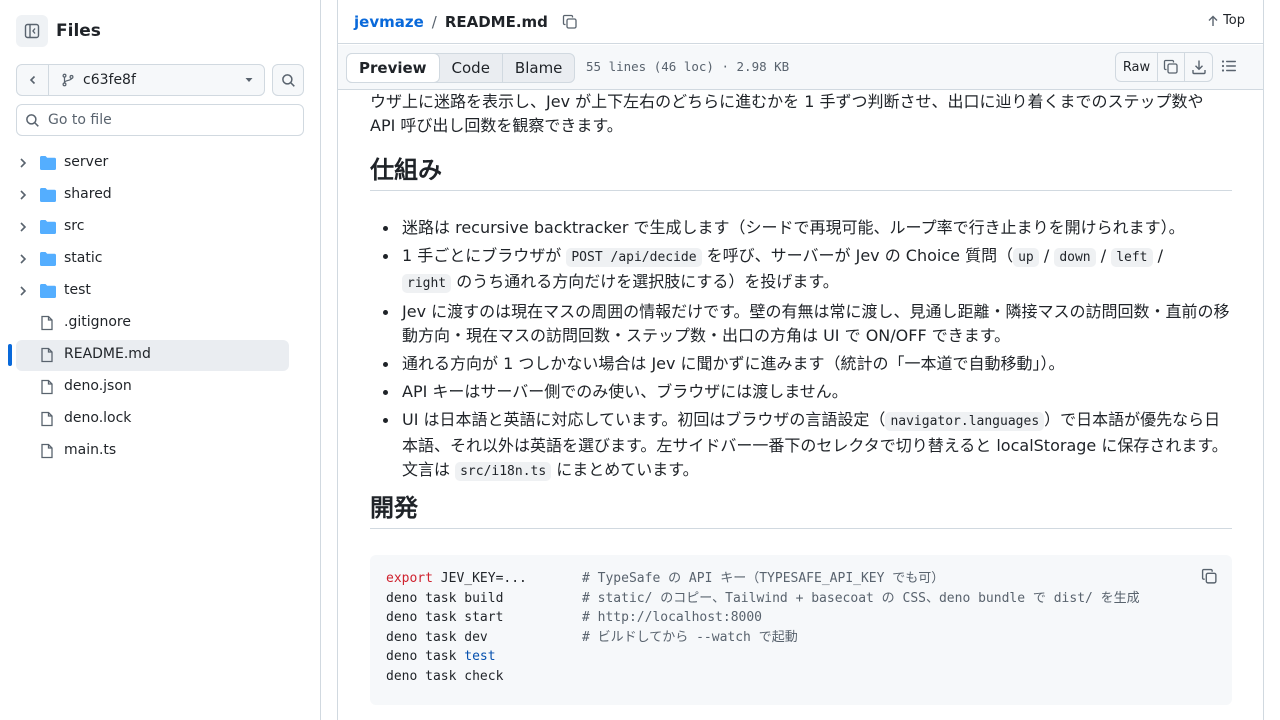 The width and height of the screenshot is (1280, 720). Describe the element at coordinates (160, 451) in the screenshot. I see `tree-item-main-ts: main.ts` at that location.